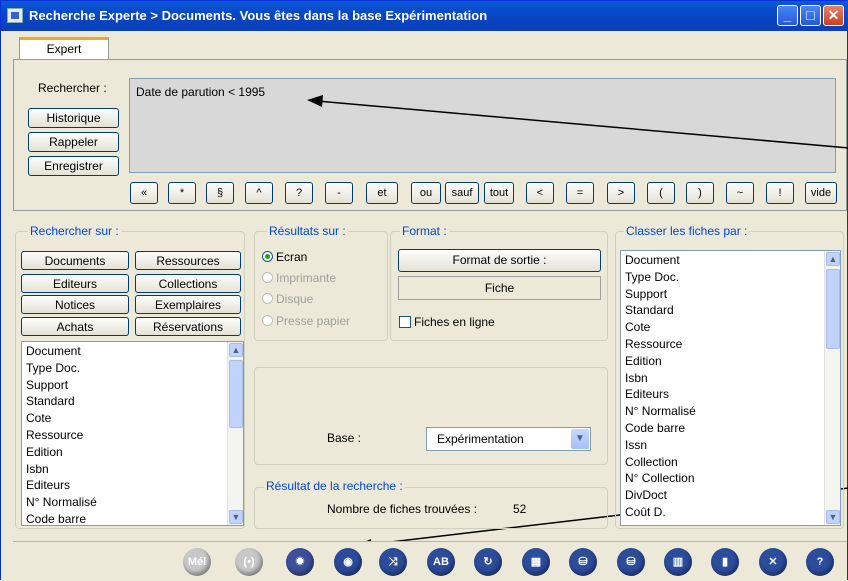 The image size is (848, 581). What do you see at coordinates (583, 562) in the screenshot?
I see `basket-icon: ⛁` at bounding box center [583, 562].